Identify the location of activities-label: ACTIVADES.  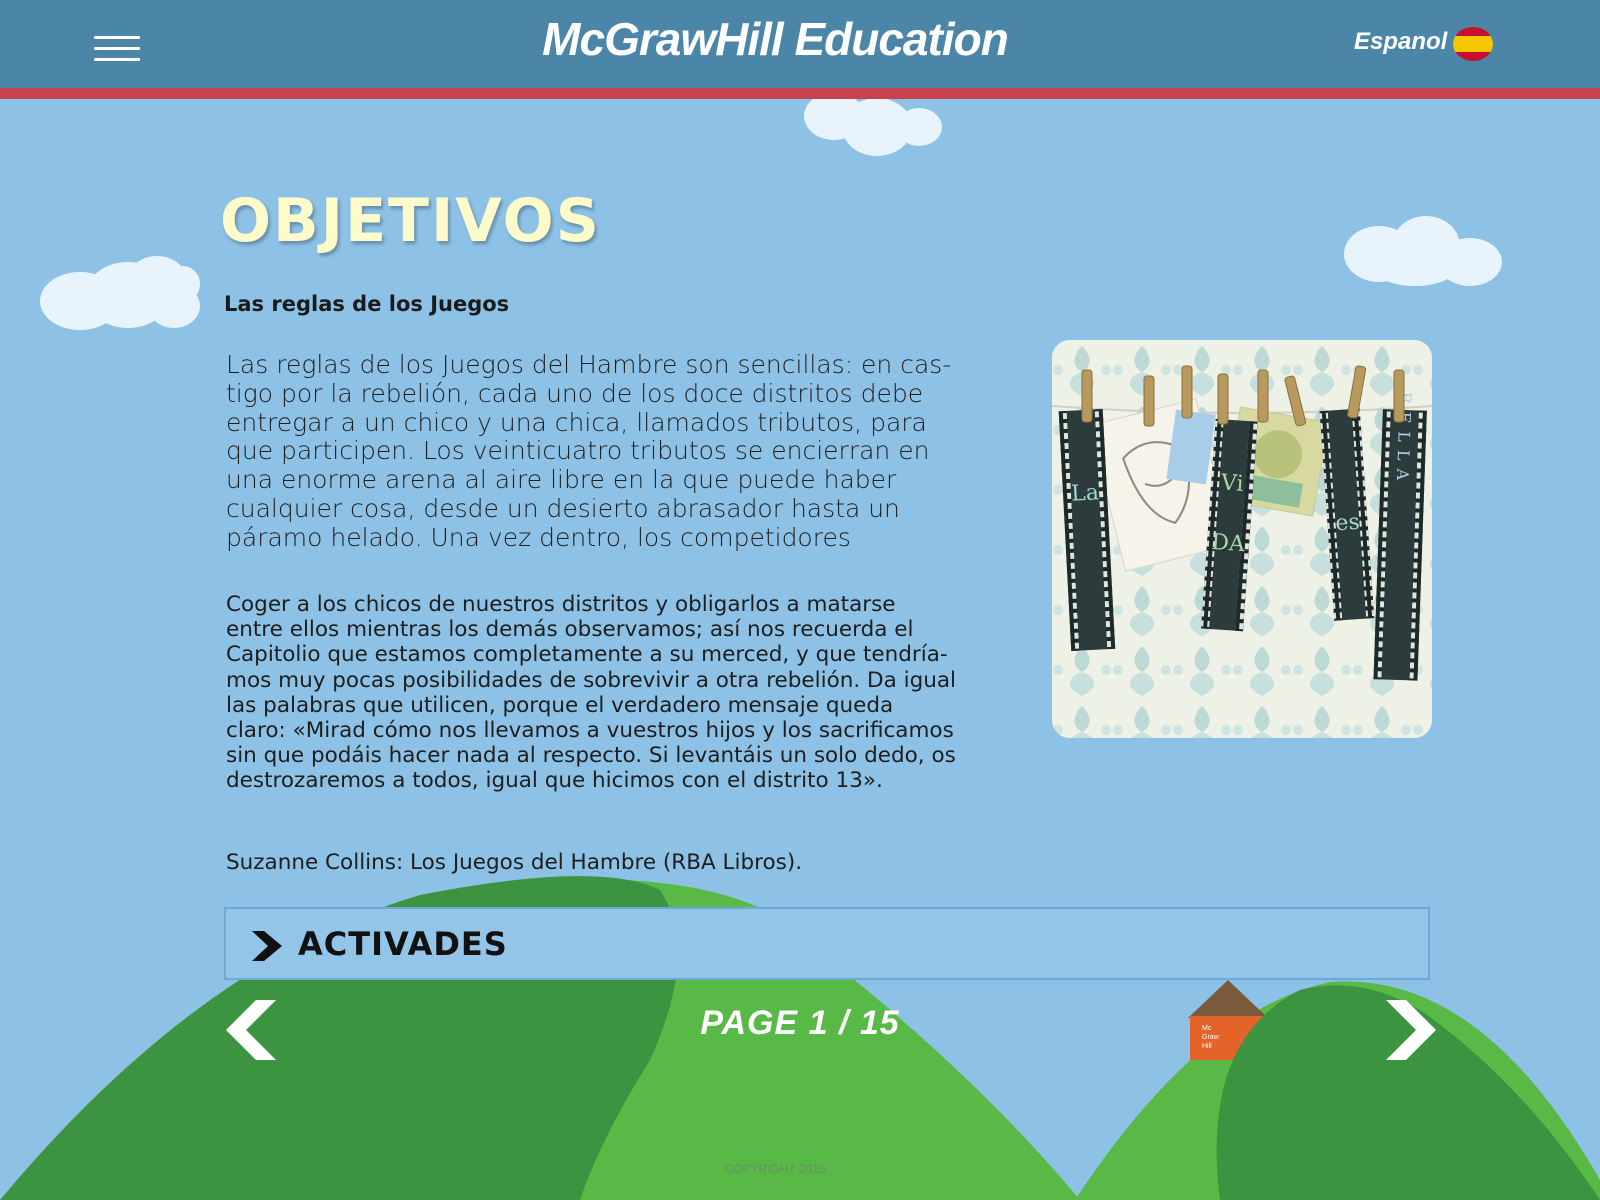
(403, 944).